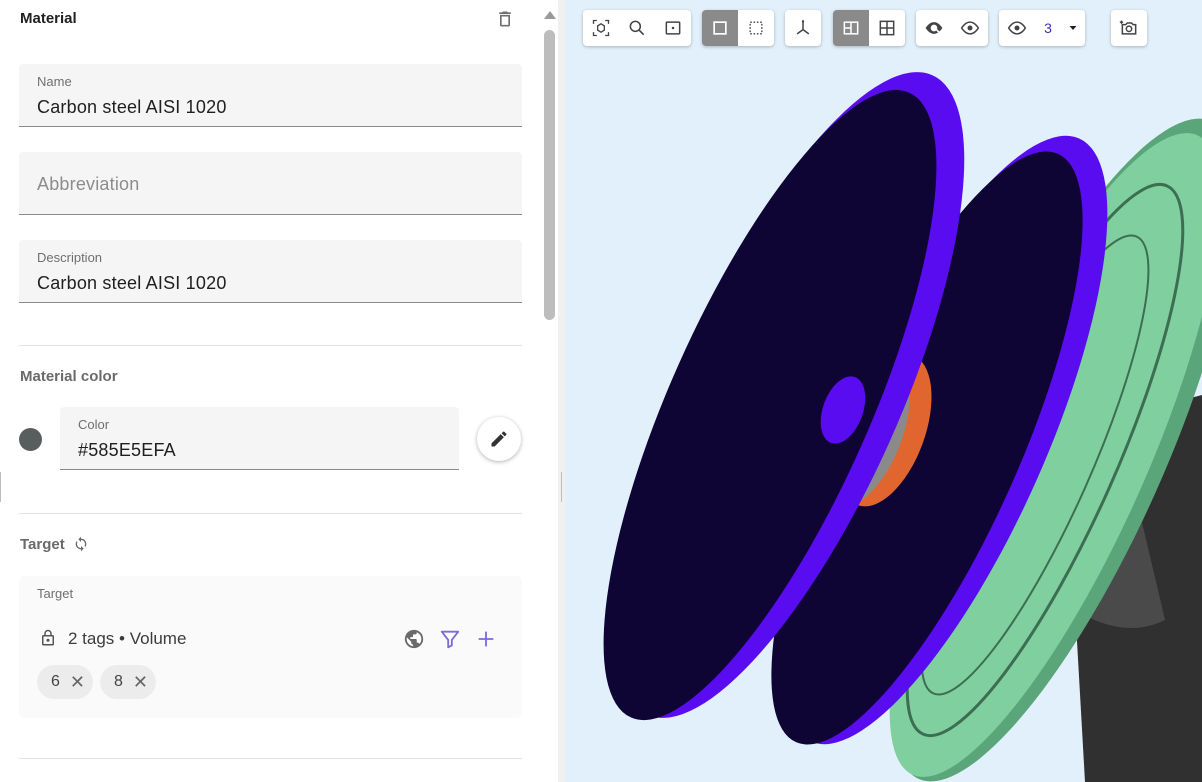  I want to click on caret-down-icon, so click(1073, 28).